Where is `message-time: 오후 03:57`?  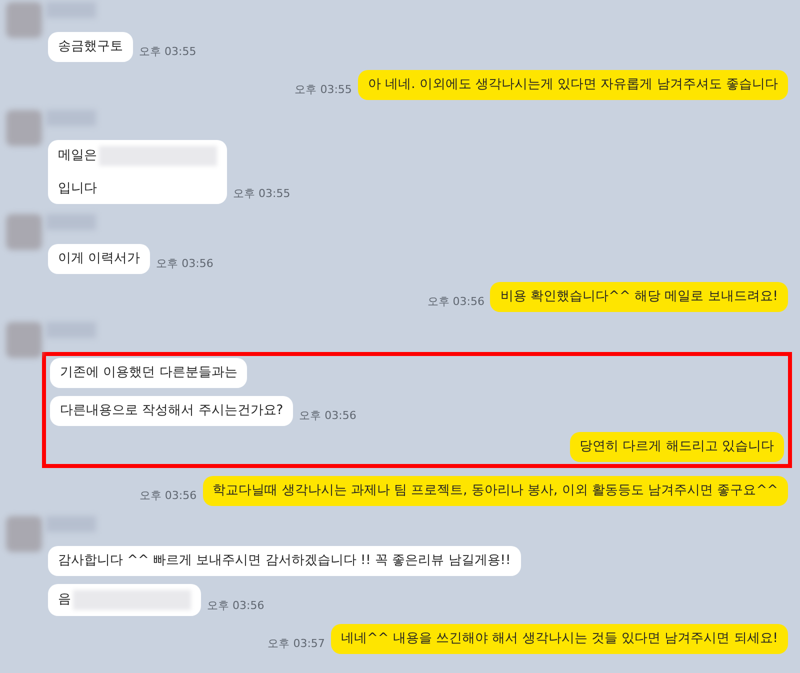 message-time: 오후 03:57 is located at coordinates (296, 644).